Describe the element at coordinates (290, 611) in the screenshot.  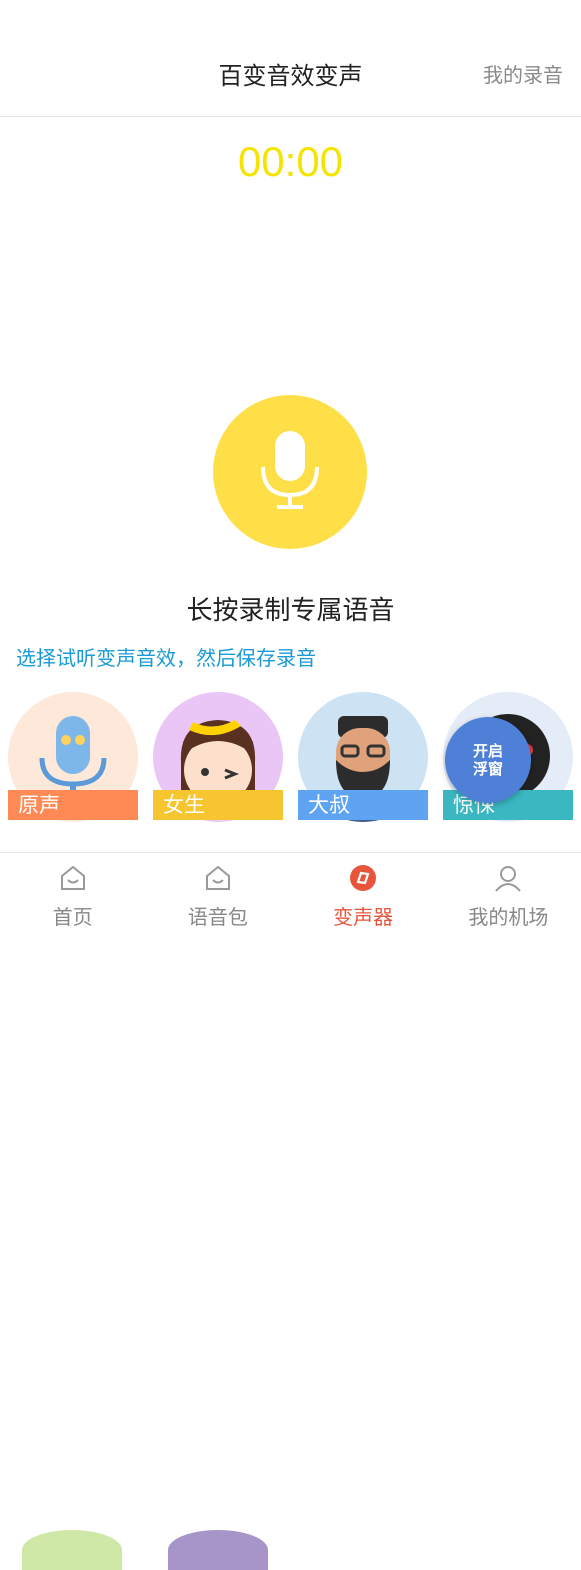
I see `record-hint: 长按录制专属语音` at that location.